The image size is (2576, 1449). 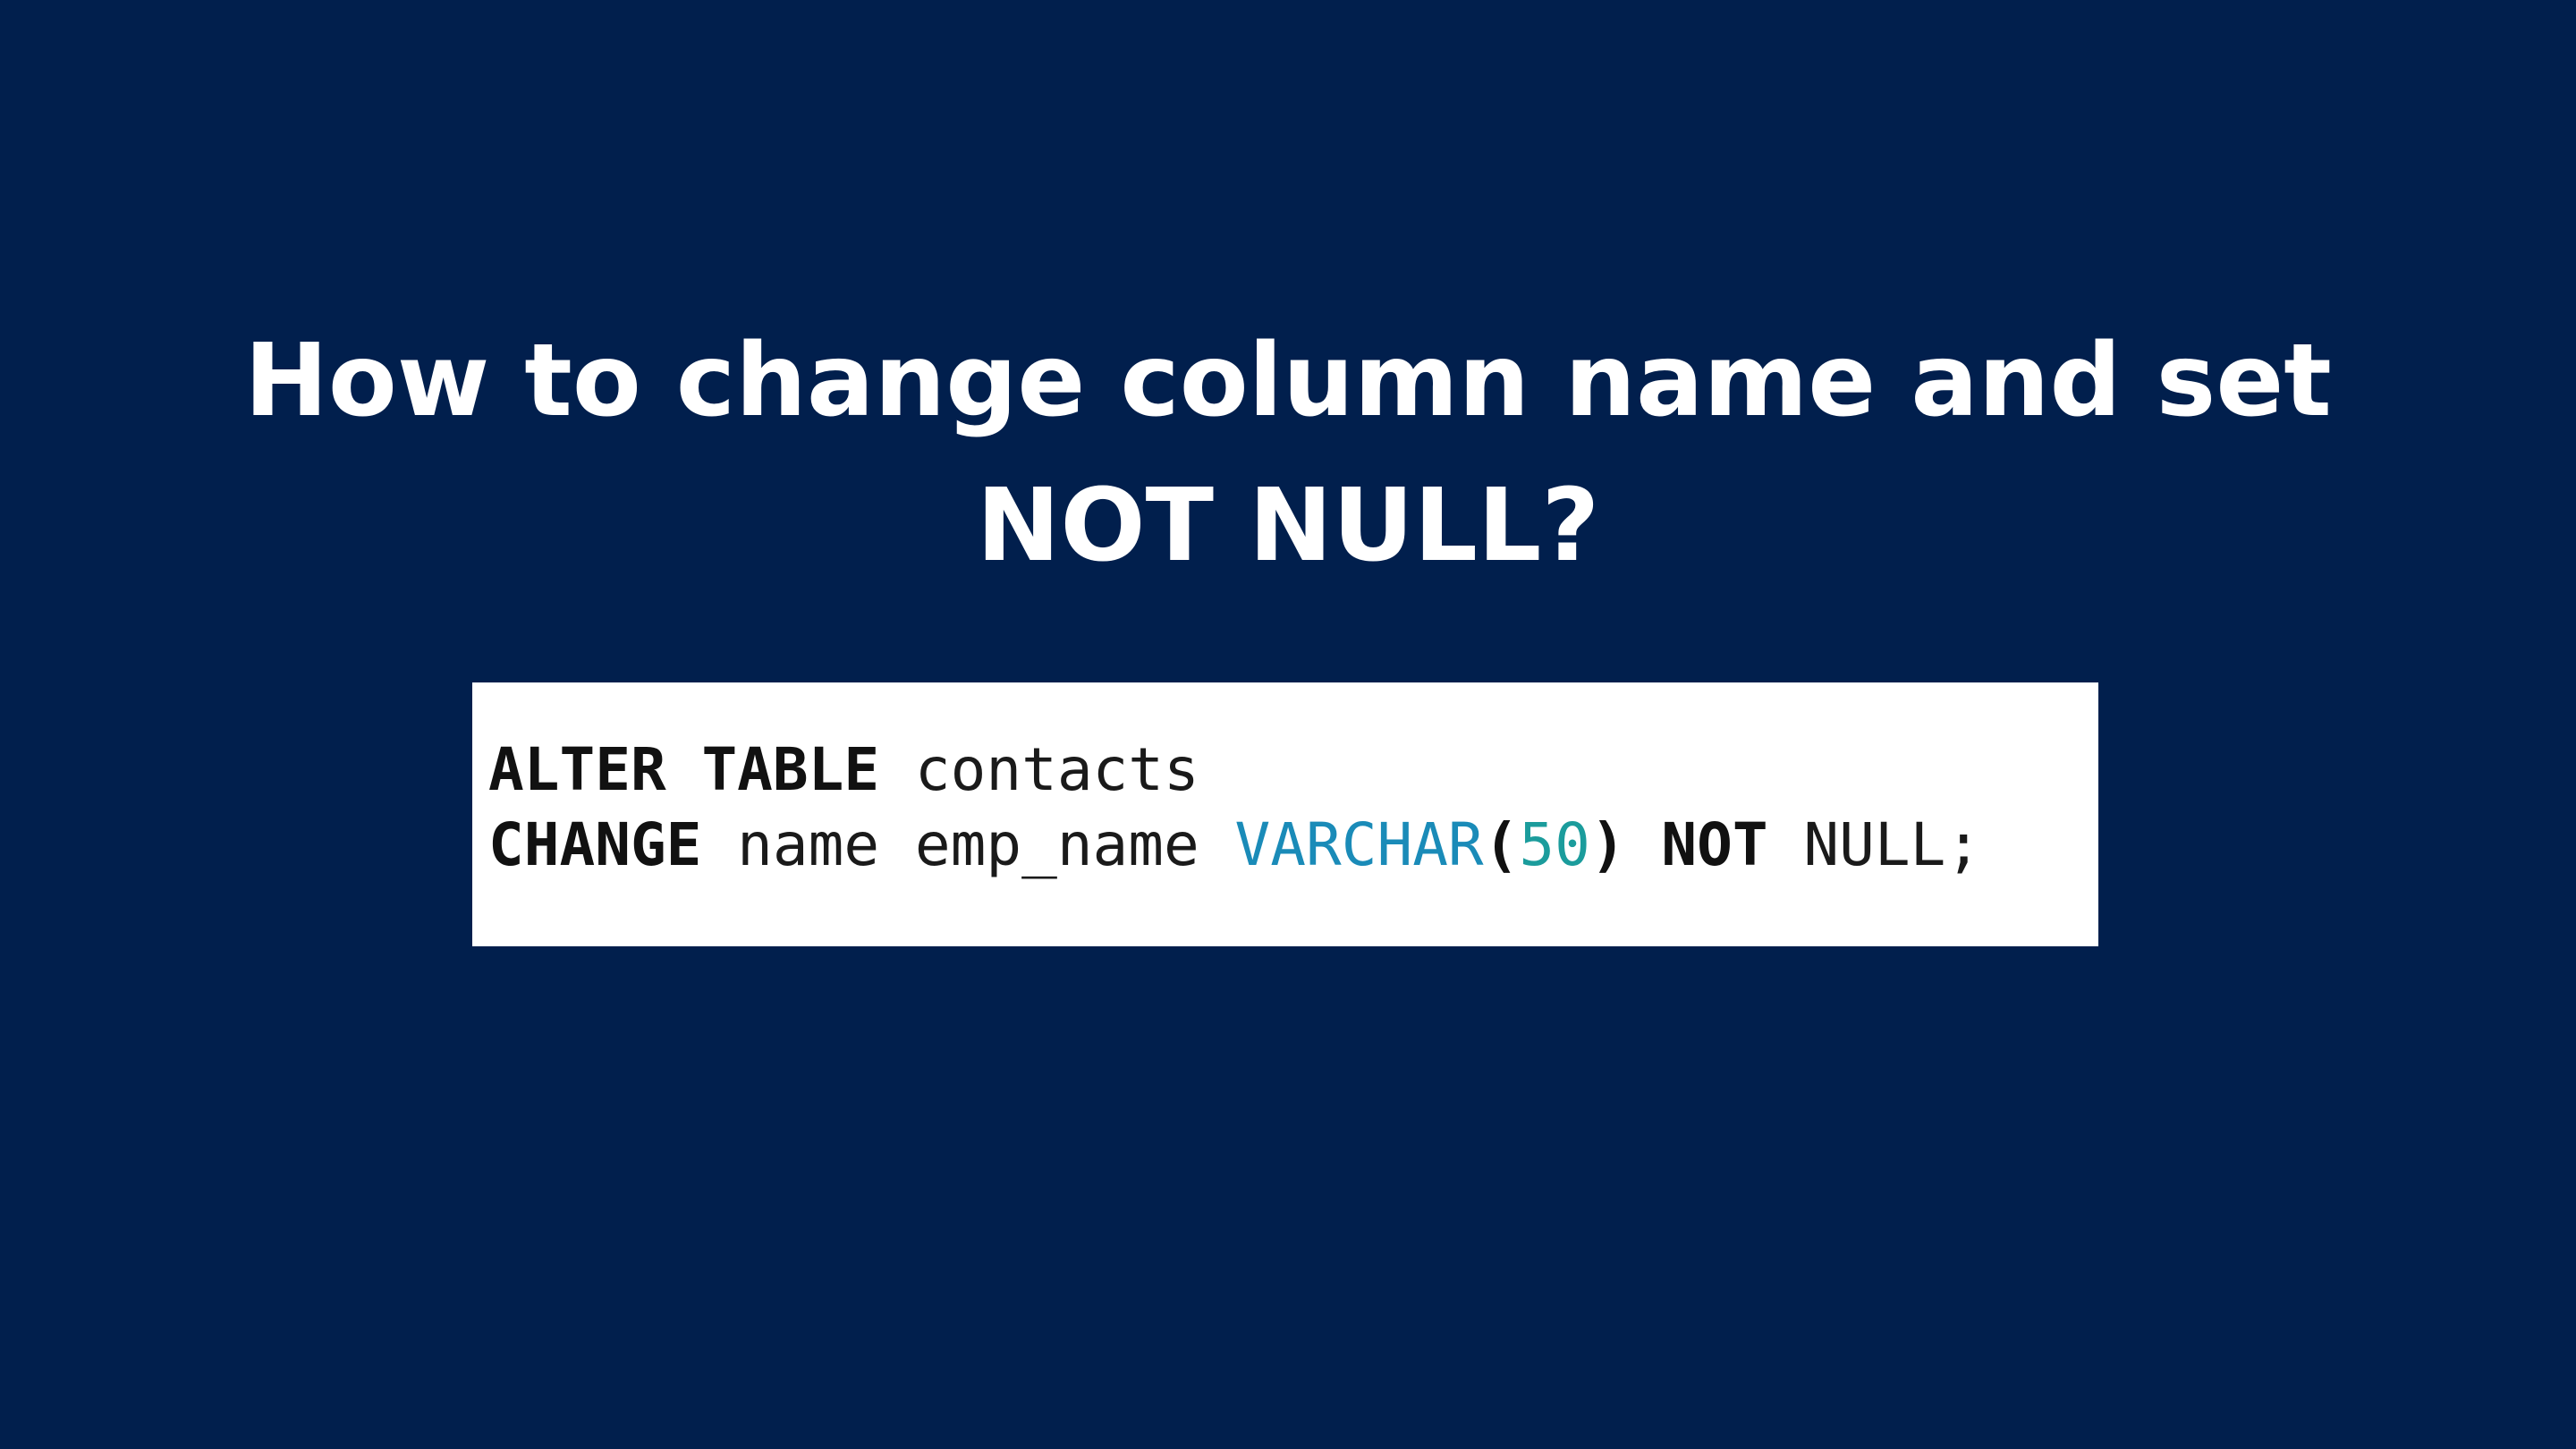 I want to click on sql-old-column-name: name, so click(x=808, y=844).